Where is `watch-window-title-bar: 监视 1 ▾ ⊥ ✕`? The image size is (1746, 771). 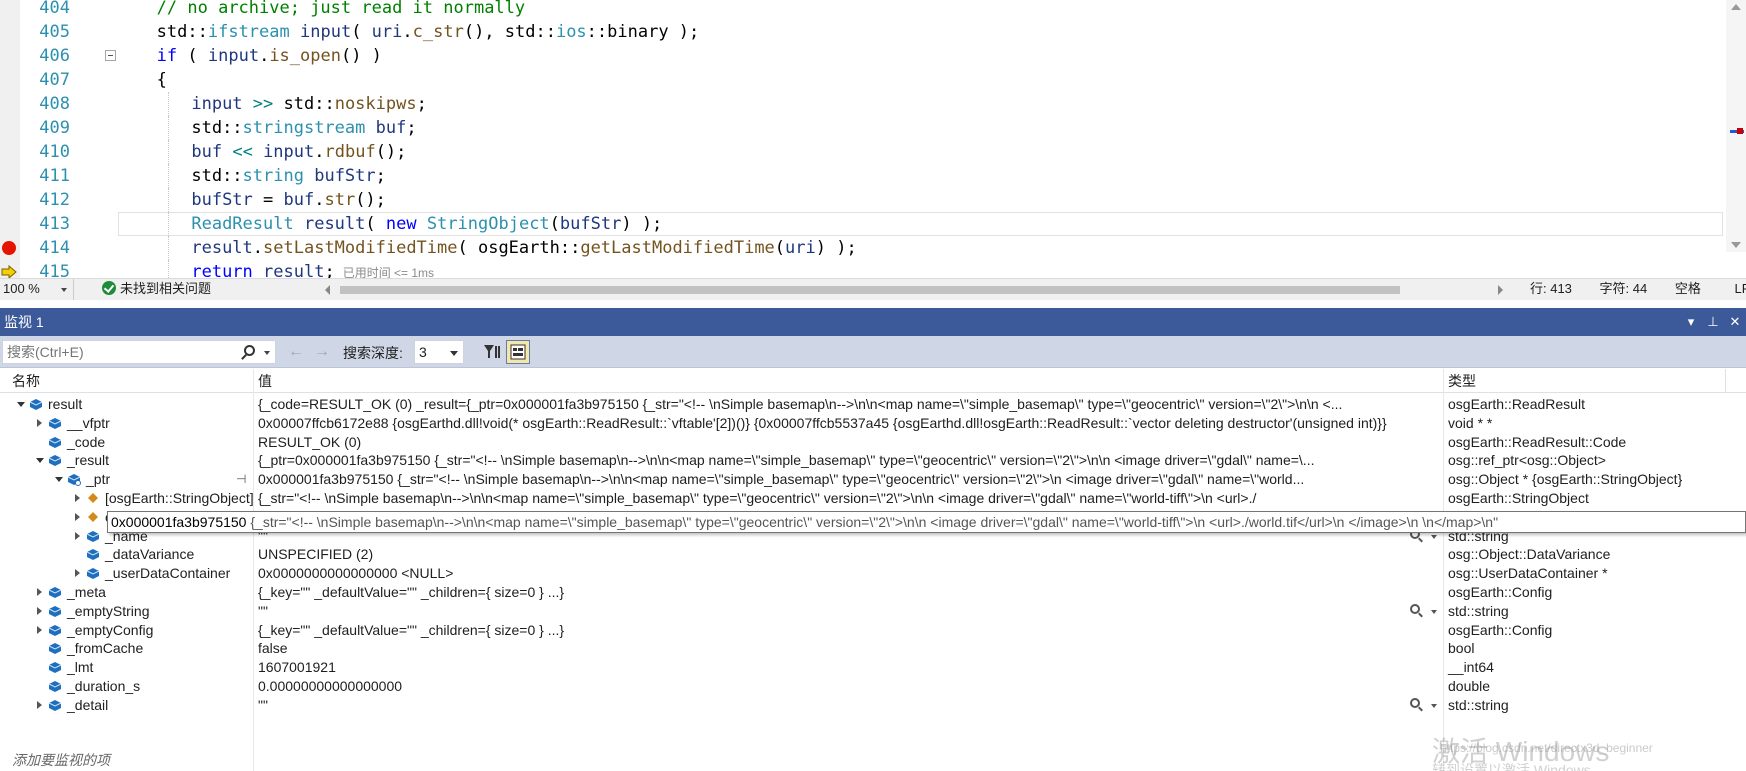 watch-window-title-bar: 监视 1 ▾ ⊥ ✕ is located at coordinates (873, 322).